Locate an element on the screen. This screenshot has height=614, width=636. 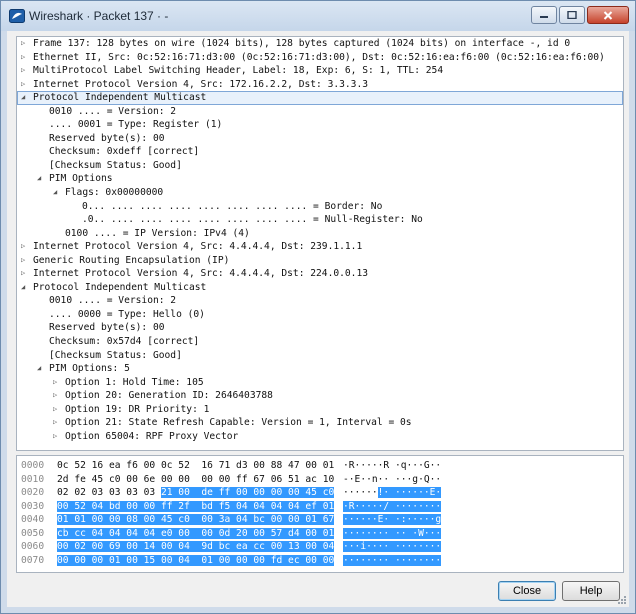
tree-row: ◢ Flags: 0x00000000 is located at coordinates (320, 193).